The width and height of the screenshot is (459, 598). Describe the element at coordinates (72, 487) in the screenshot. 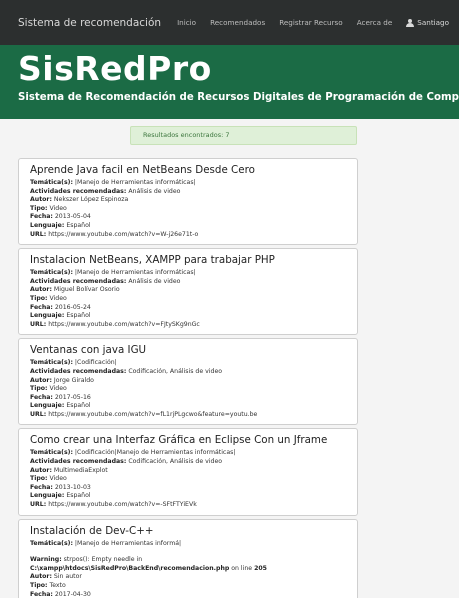

I see `value-fecha: 2013-10-03` at that location.